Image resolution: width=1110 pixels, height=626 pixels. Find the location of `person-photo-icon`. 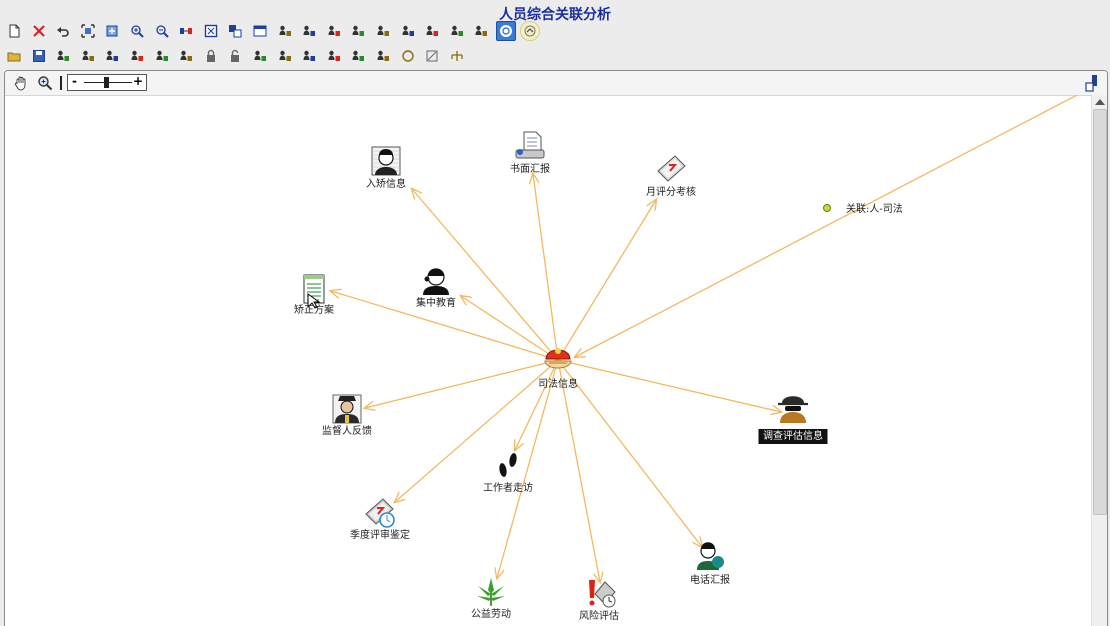

person-photo-icon is located at coordinates (386, 161).